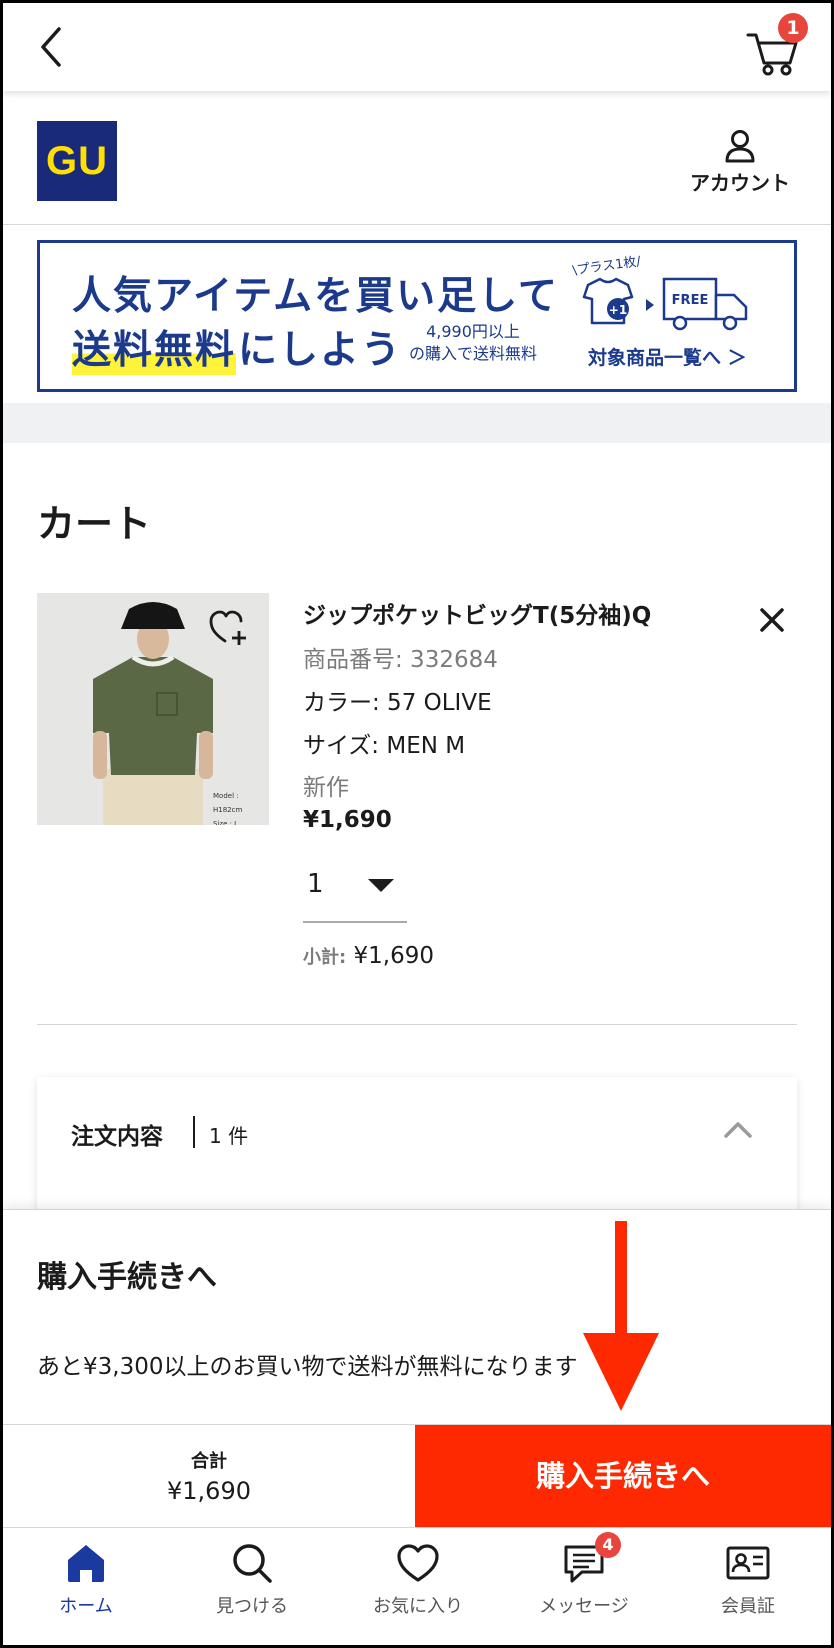 The height and width of the screenshot is (1648, 834). What do you see at coordinates (86, 1587) in the screenshot?
I see `nav-home: ホーム` at bounding box center [86, 1587].